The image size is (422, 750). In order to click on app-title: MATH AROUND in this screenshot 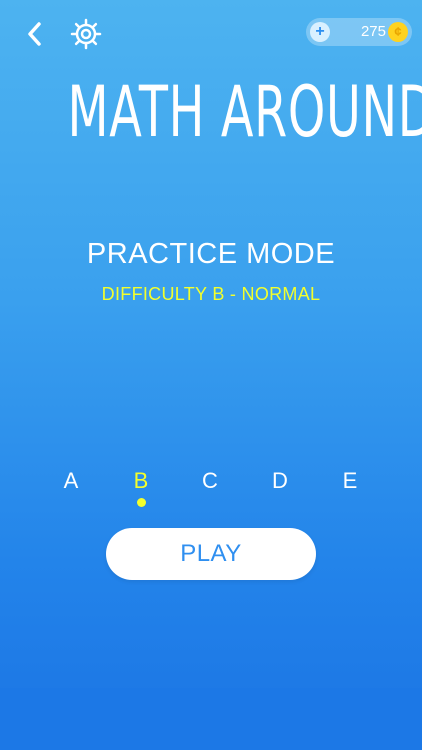, I will do `click(244, 112)`.